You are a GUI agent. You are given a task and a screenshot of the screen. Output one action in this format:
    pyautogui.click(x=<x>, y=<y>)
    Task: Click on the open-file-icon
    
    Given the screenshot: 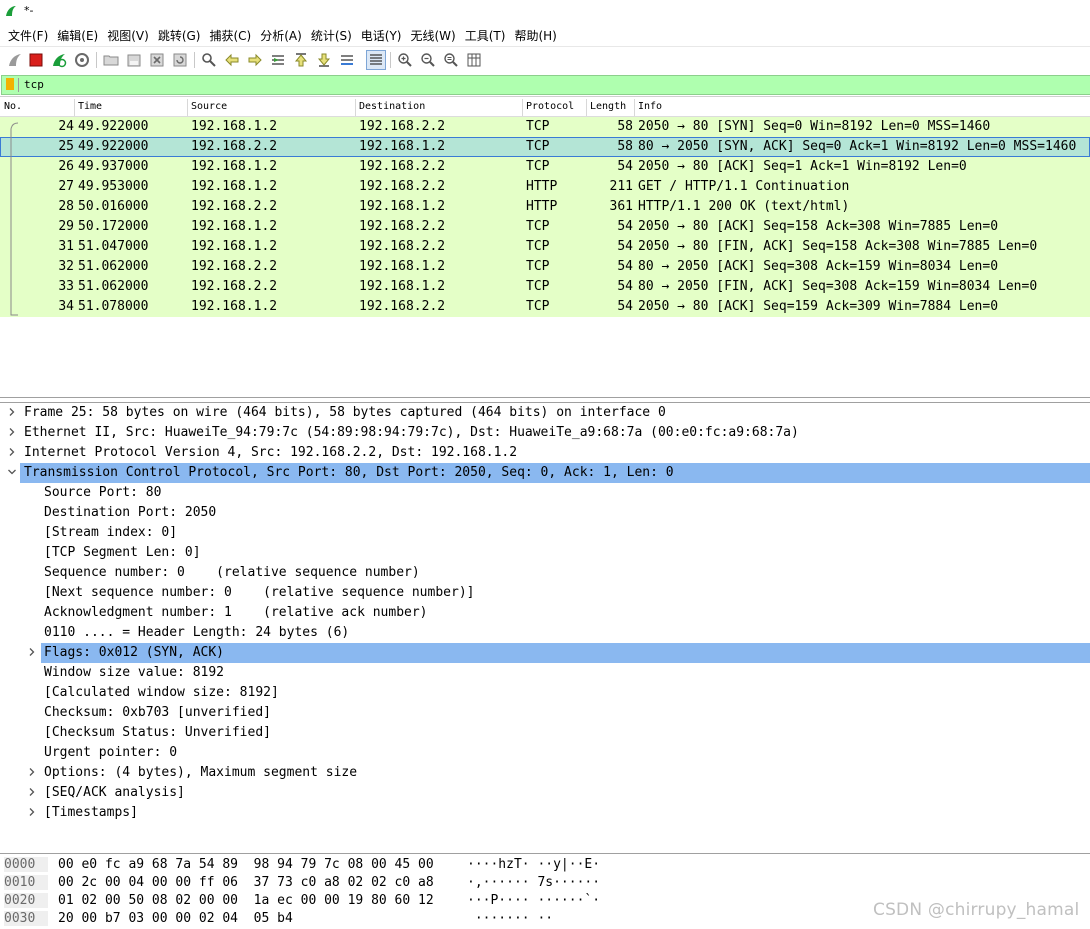 What is the action you would take?
    pyautogui.click(x=111, y=60)
    